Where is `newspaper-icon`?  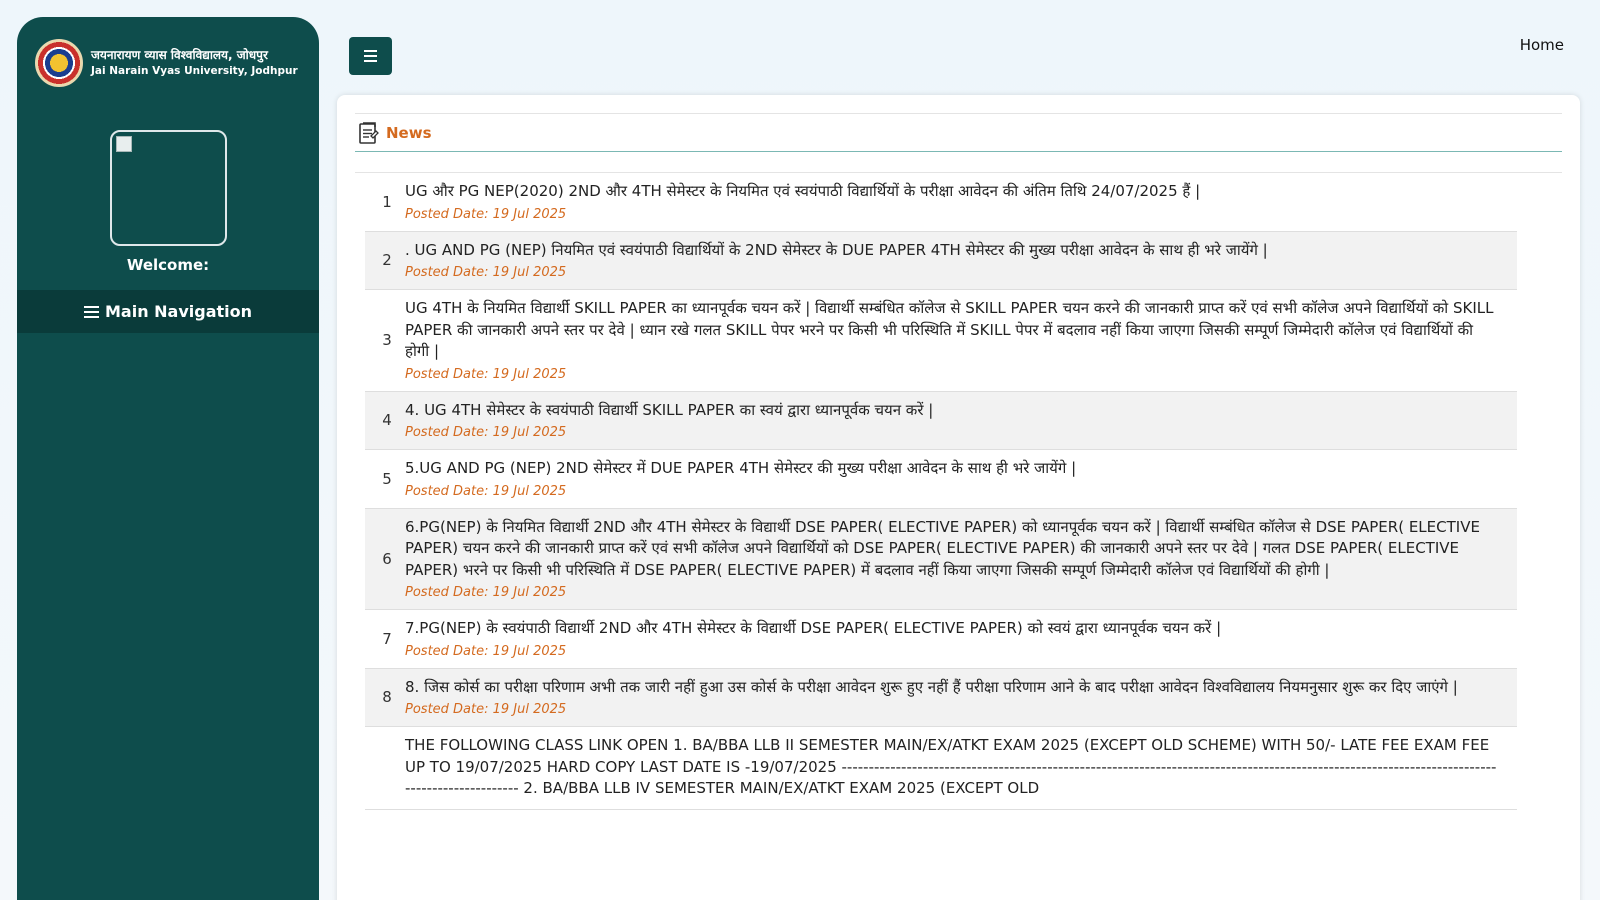 newspaper-icon is located at coordinates (369, 132).